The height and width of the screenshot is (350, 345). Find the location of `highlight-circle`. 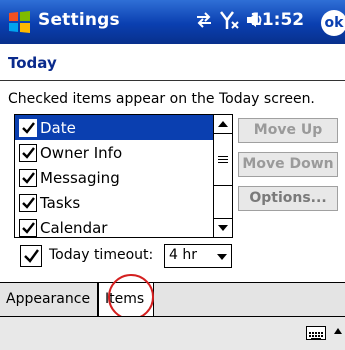

highlight-circle is located at coordinates (131, 297).